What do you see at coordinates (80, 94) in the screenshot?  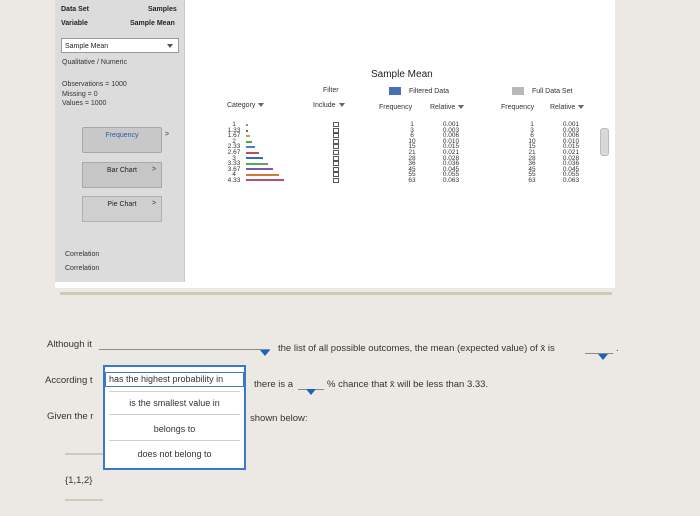 I see `missing-count: Missing = 0` at bounding box center [80, 94].